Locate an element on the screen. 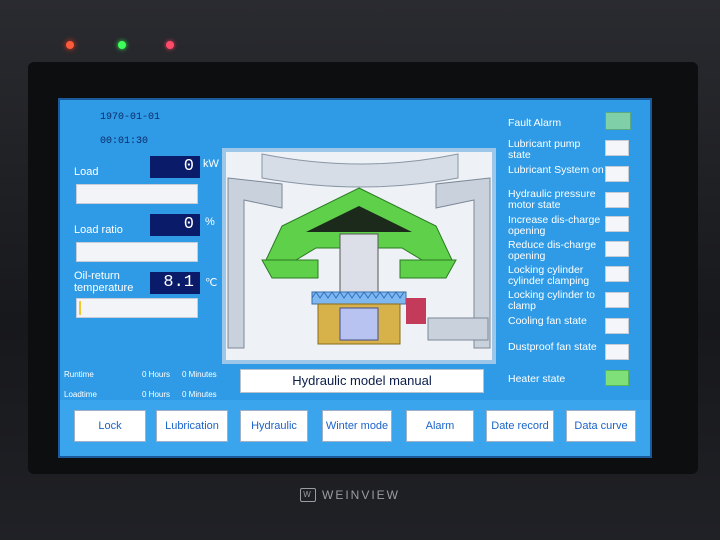 The height and width of the screenshot is (540, 720). loadtime-hours: 0 Hours is located at coordinates (156, 394).